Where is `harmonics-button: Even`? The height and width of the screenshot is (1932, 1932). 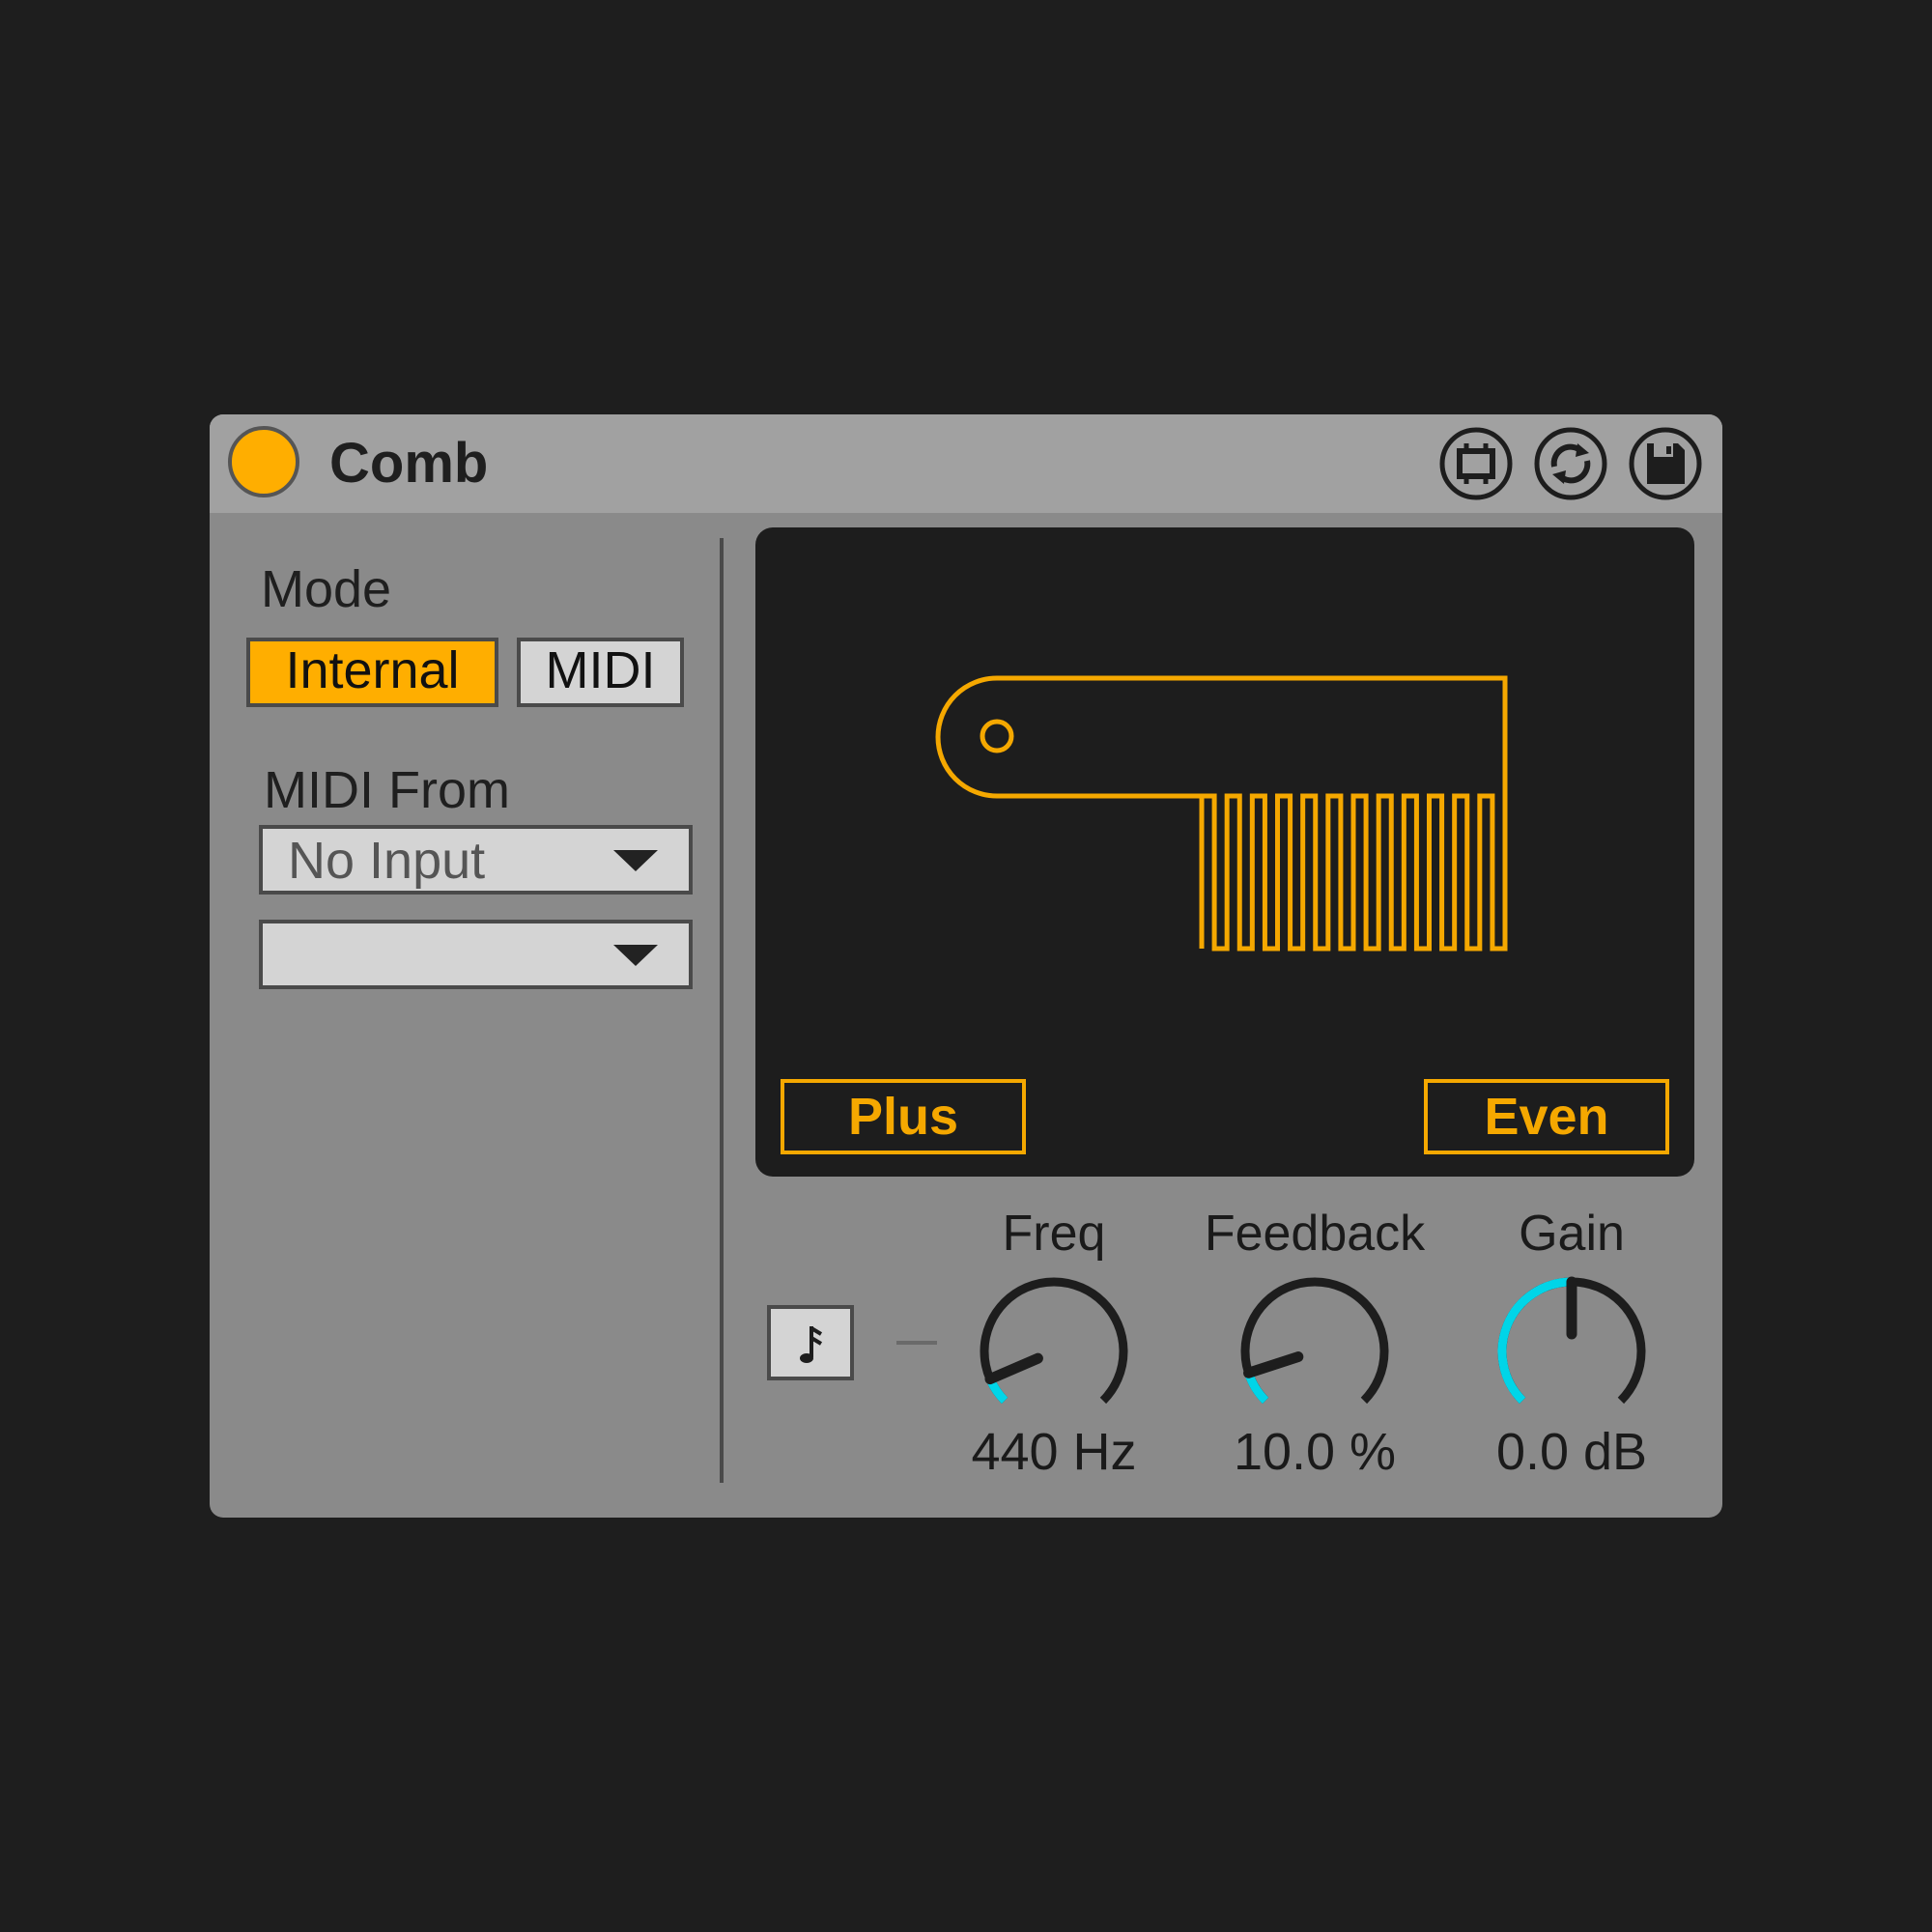 harmonics-button: Even is located at coordinates (1546, 1116).